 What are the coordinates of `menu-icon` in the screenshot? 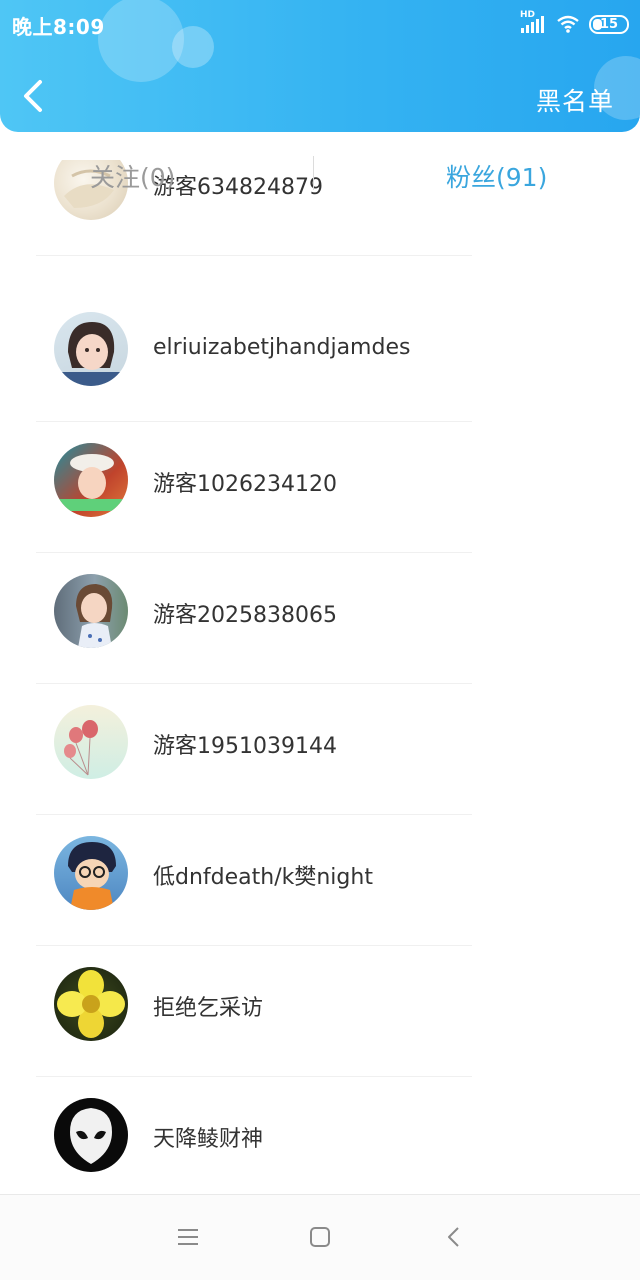 It's located at (188, 1237).